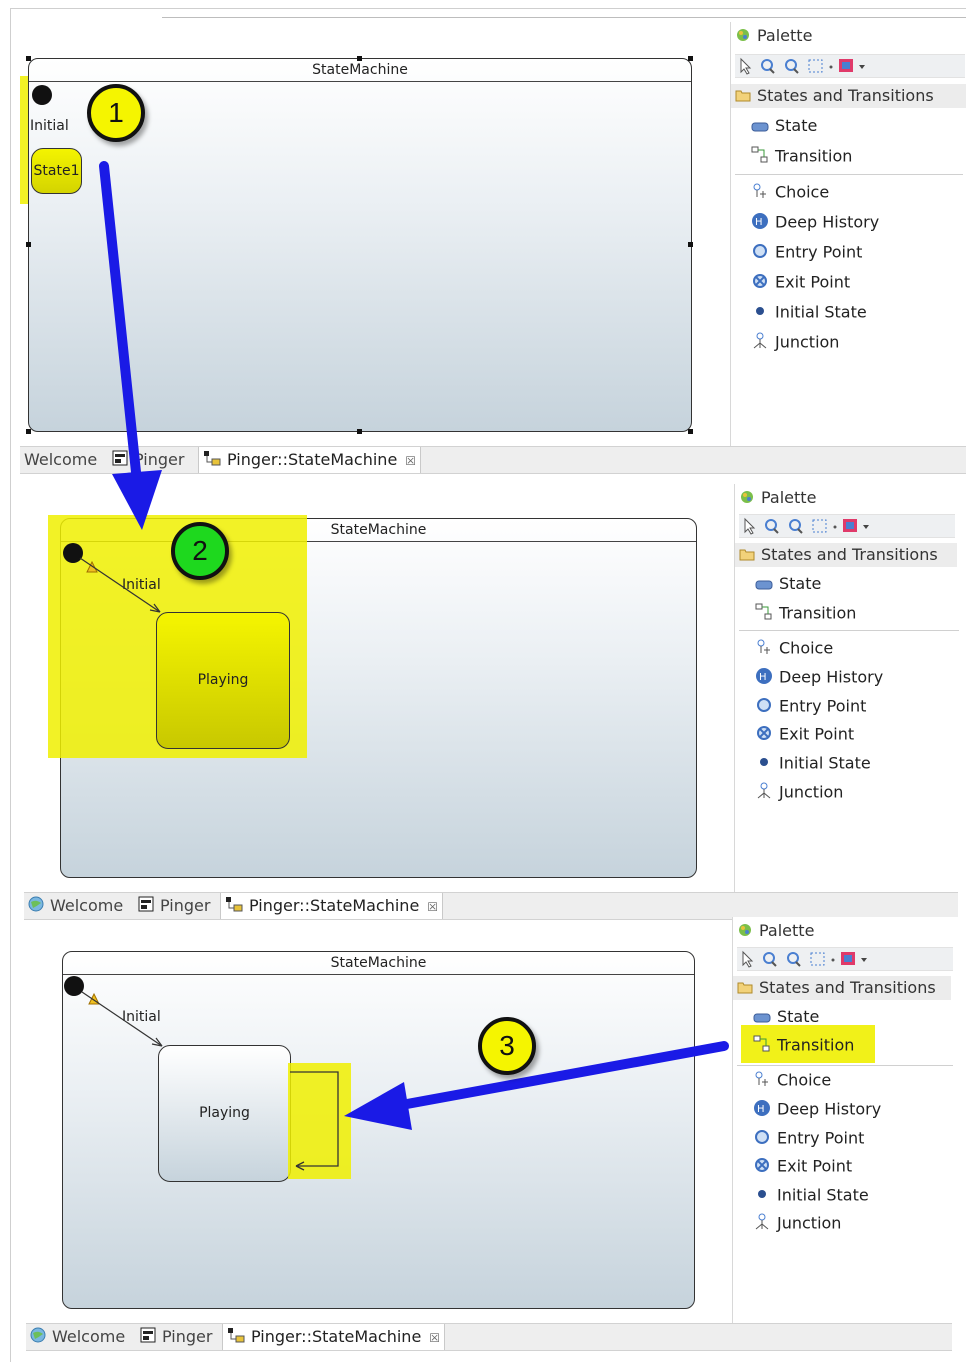  What do you see at coordinates (116, 113) in the screenshot?
I see `step-1-badge: 1` at bounding box center [116, 113].